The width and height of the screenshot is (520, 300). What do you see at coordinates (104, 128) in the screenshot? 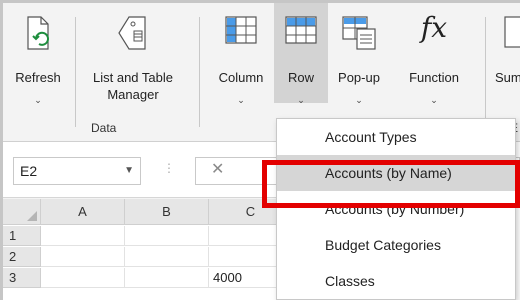
I see `data-group-label: Data` at bounding box center [104, 128].